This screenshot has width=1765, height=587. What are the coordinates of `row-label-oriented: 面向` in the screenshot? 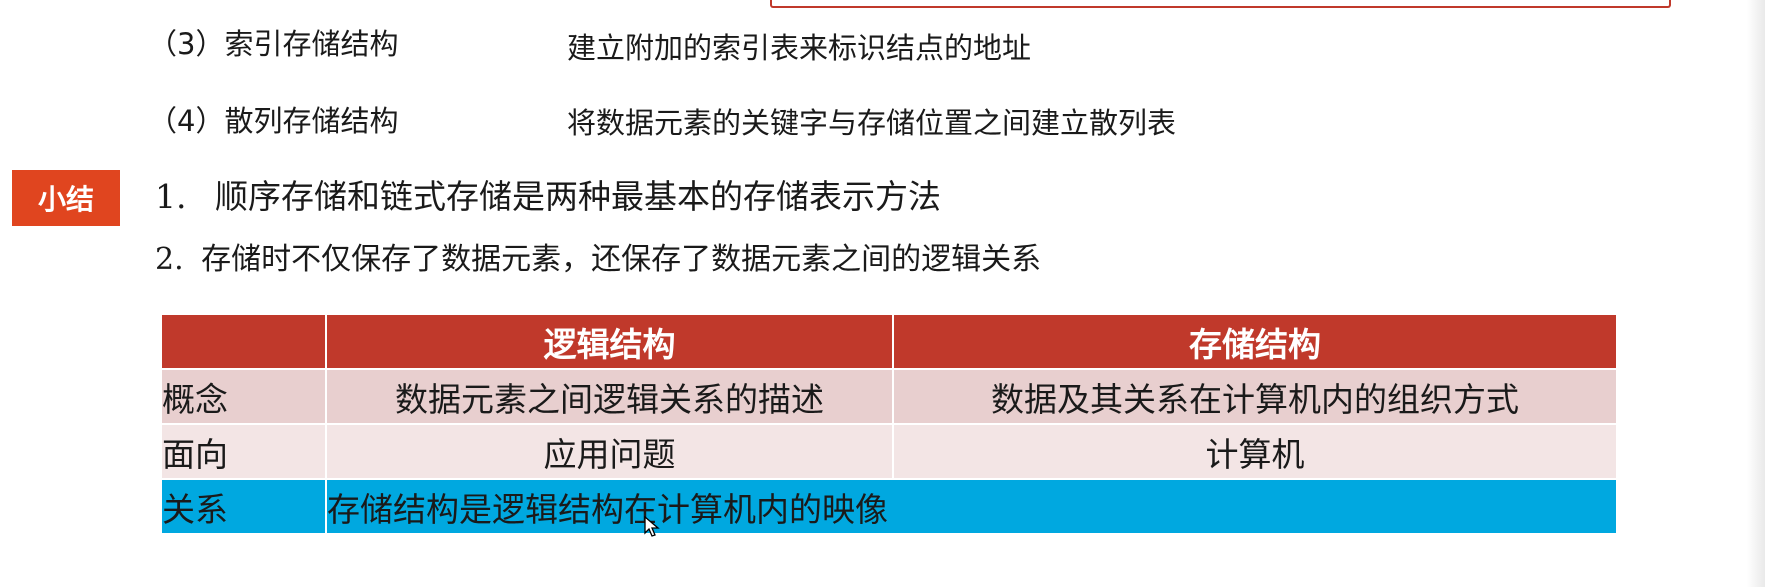 It's located at (243, 451).